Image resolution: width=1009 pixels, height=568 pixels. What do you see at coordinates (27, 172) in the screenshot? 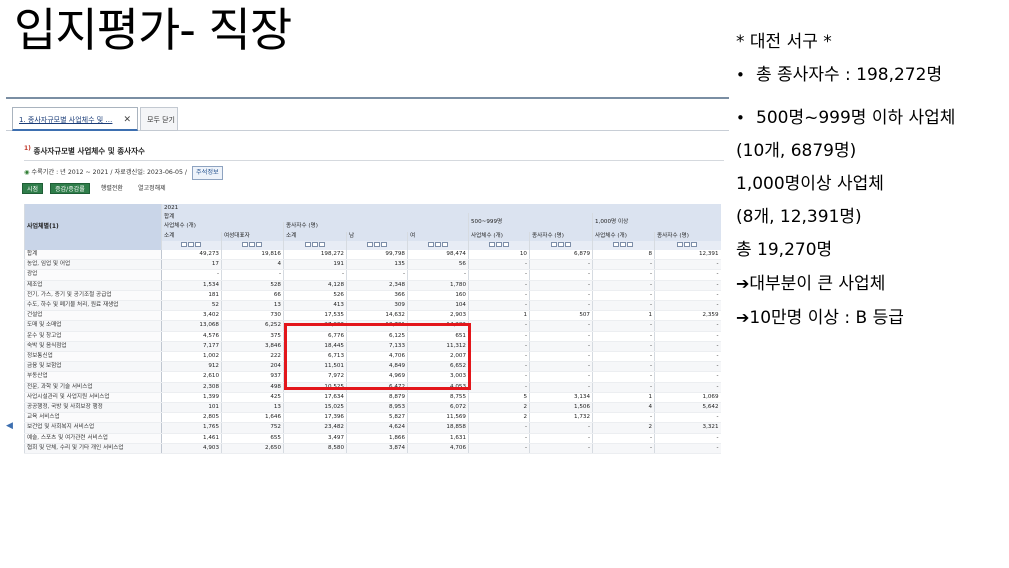
I see `info-icon: ◉` at bounding box center [27, 172].